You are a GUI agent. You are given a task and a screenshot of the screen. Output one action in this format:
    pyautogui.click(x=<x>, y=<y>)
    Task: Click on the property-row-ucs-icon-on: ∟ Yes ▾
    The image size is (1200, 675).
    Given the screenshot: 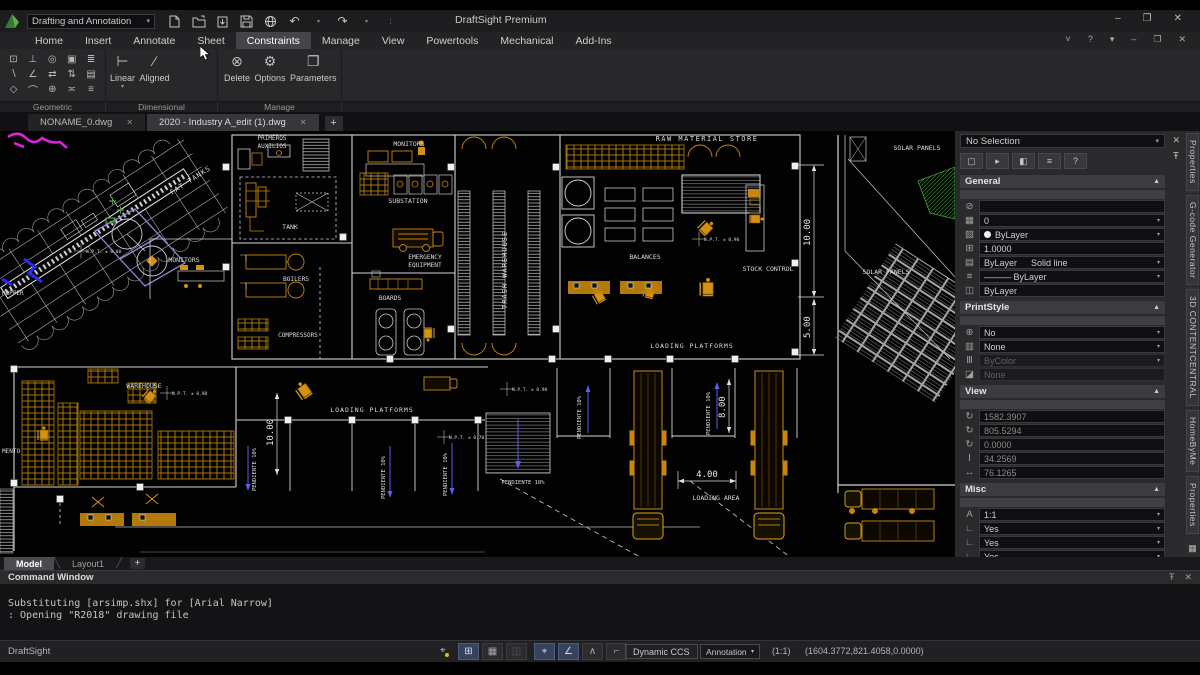 What is the action you would take?
    pyautogui.click(x=1062, y=528)
    